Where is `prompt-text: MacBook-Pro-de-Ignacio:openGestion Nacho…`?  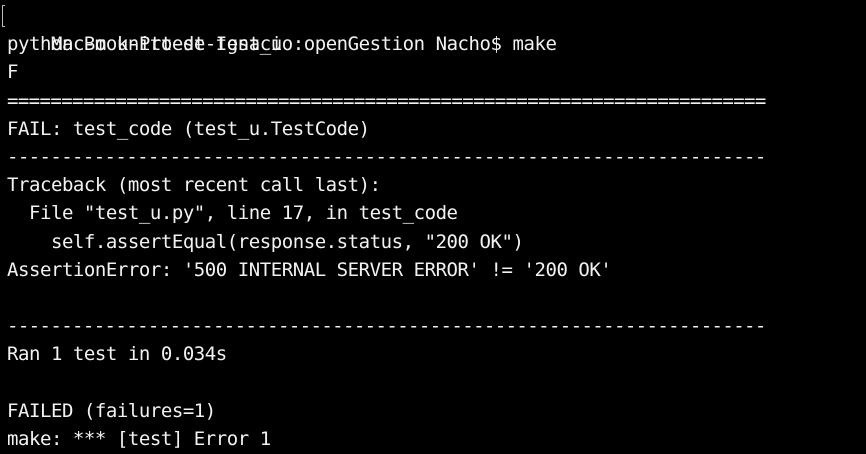
prompt-text: MacBook-Pro-de-Ignacio:openGestion Nacho… is located at coordinates (303, 44).